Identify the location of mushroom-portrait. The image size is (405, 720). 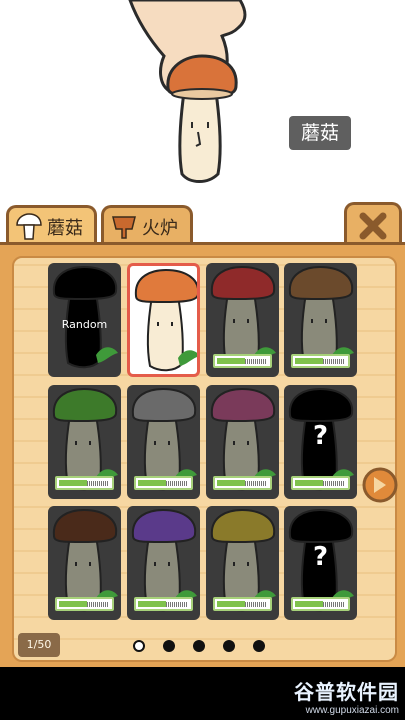
(165, 320).